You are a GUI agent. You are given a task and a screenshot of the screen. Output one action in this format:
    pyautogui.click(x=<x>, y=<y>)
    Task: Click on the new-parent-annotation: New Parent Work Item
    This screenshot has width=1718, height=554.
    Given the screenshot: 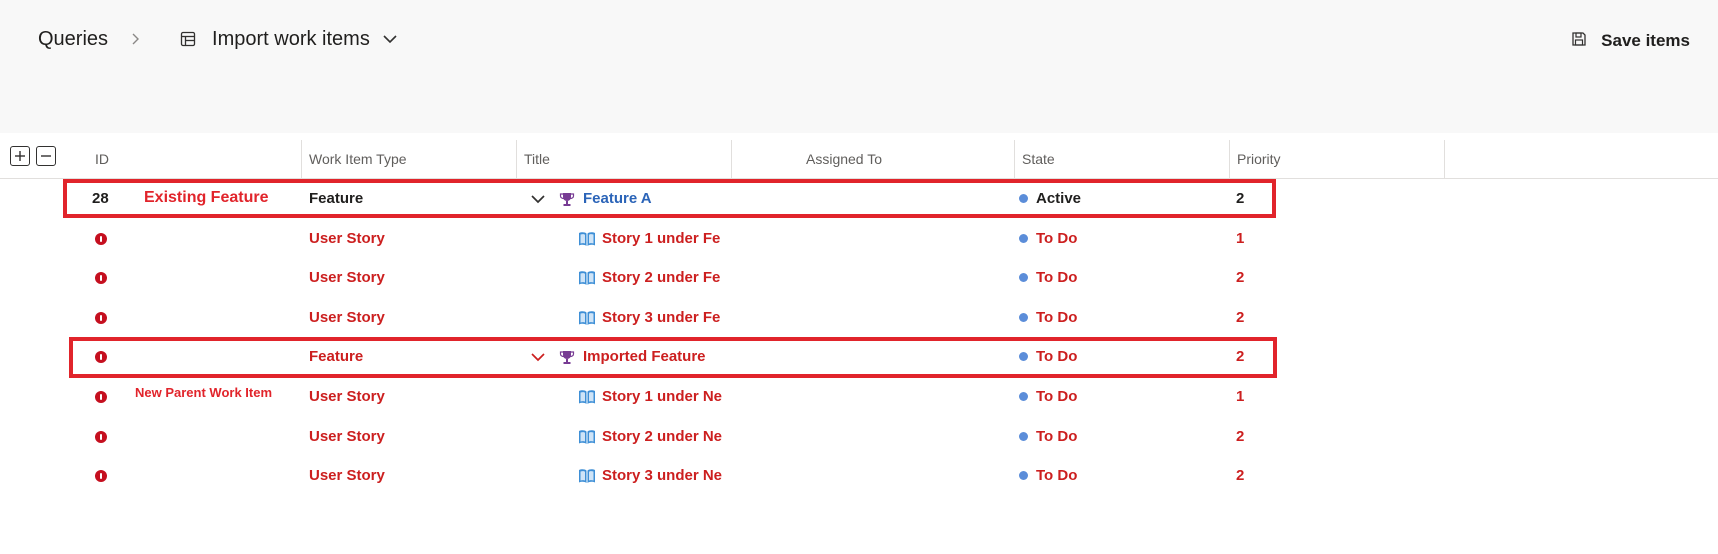 What is the action you would take?
    pyautogui.click(x=204, y=392)
    